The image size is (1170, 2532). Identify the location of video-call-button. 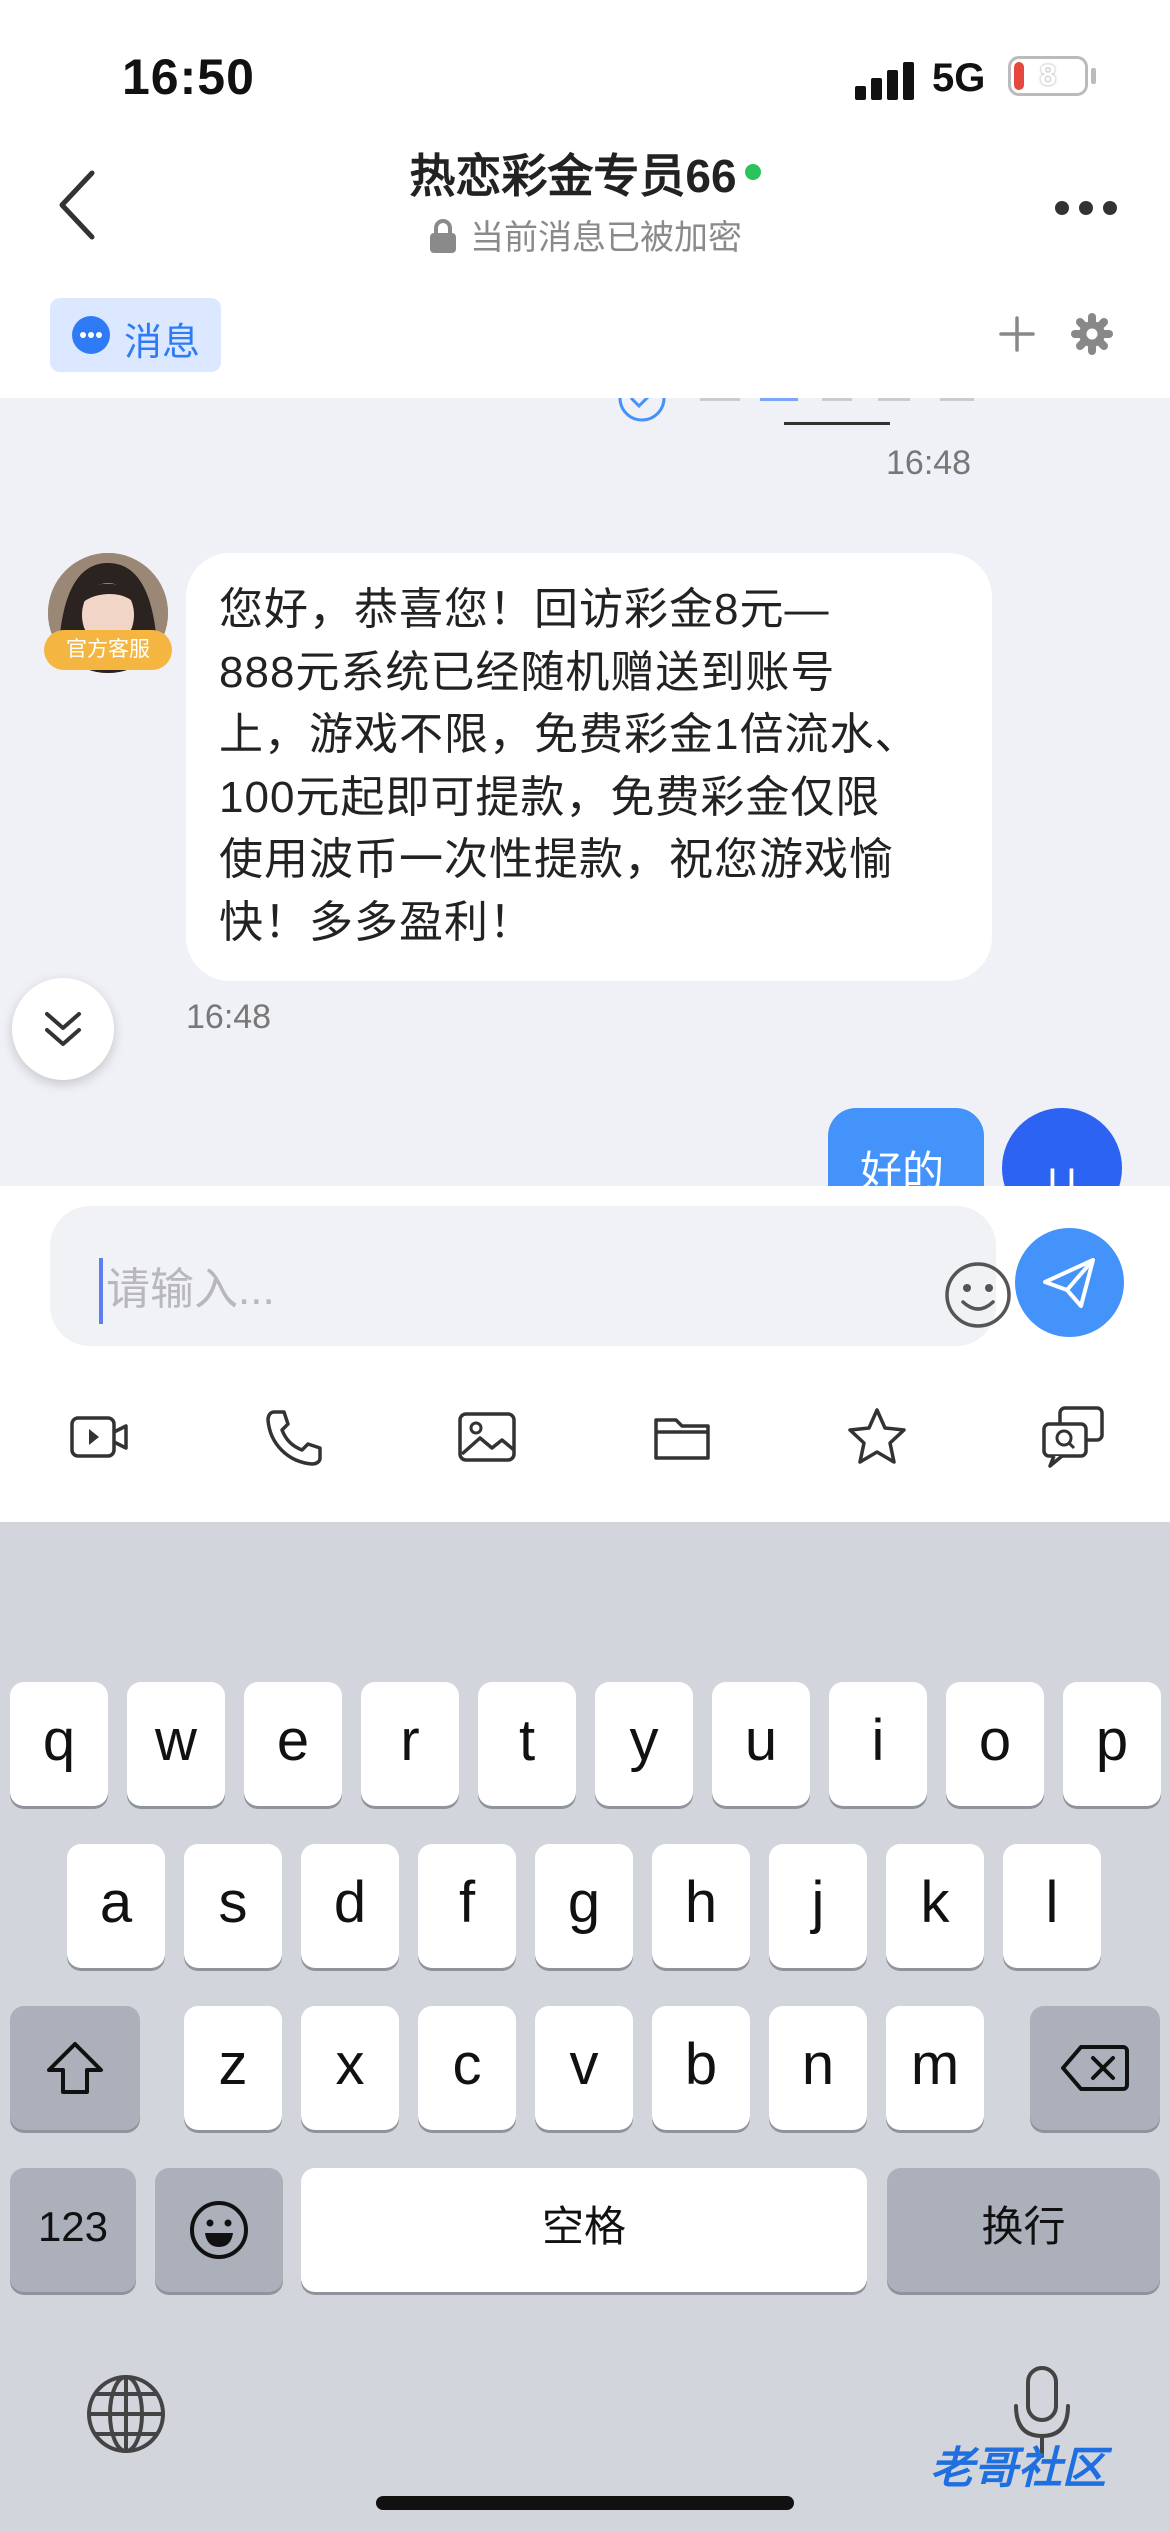
(99, 1437).